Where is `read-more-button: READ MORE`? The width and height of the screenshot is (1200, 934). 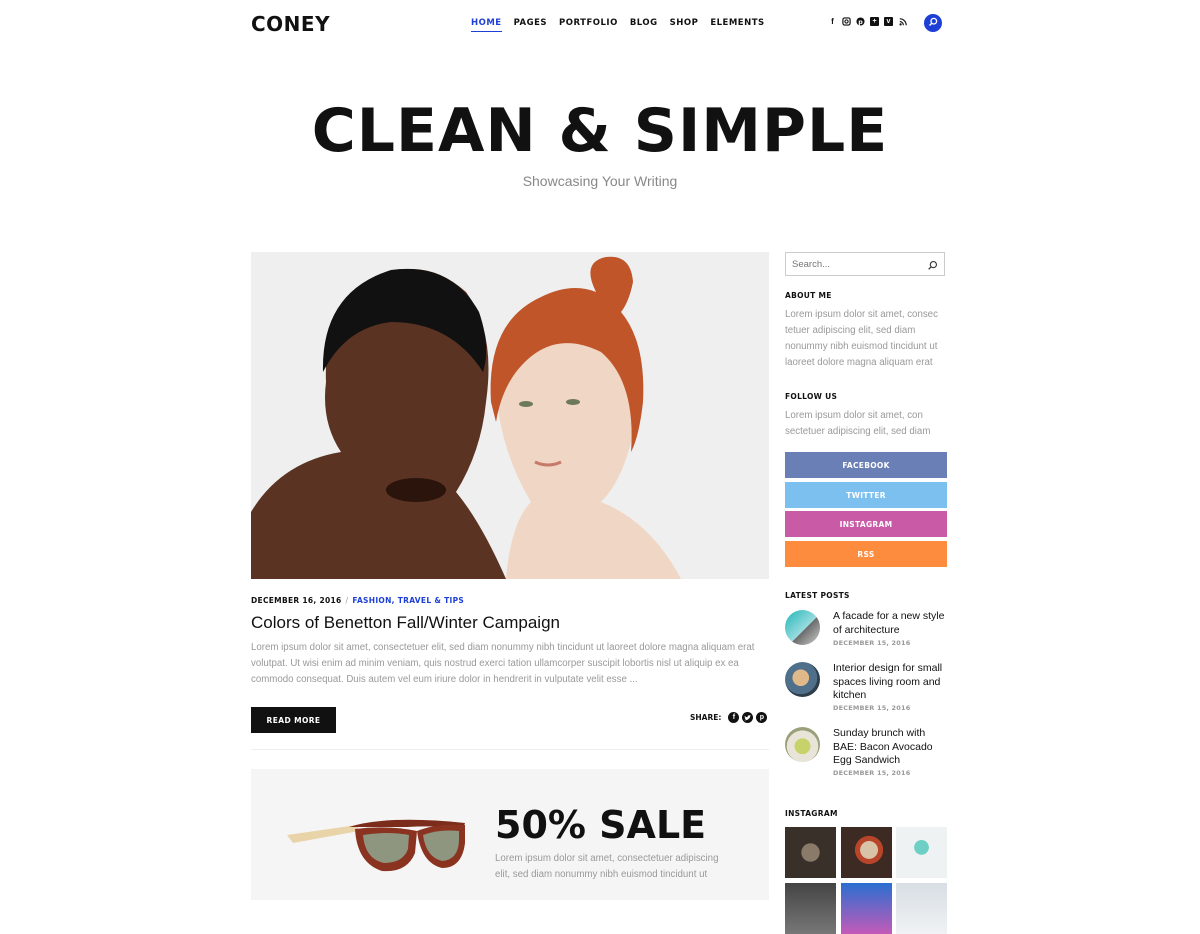 read-more-button: READ MORE is located at coordinates (293, 720).